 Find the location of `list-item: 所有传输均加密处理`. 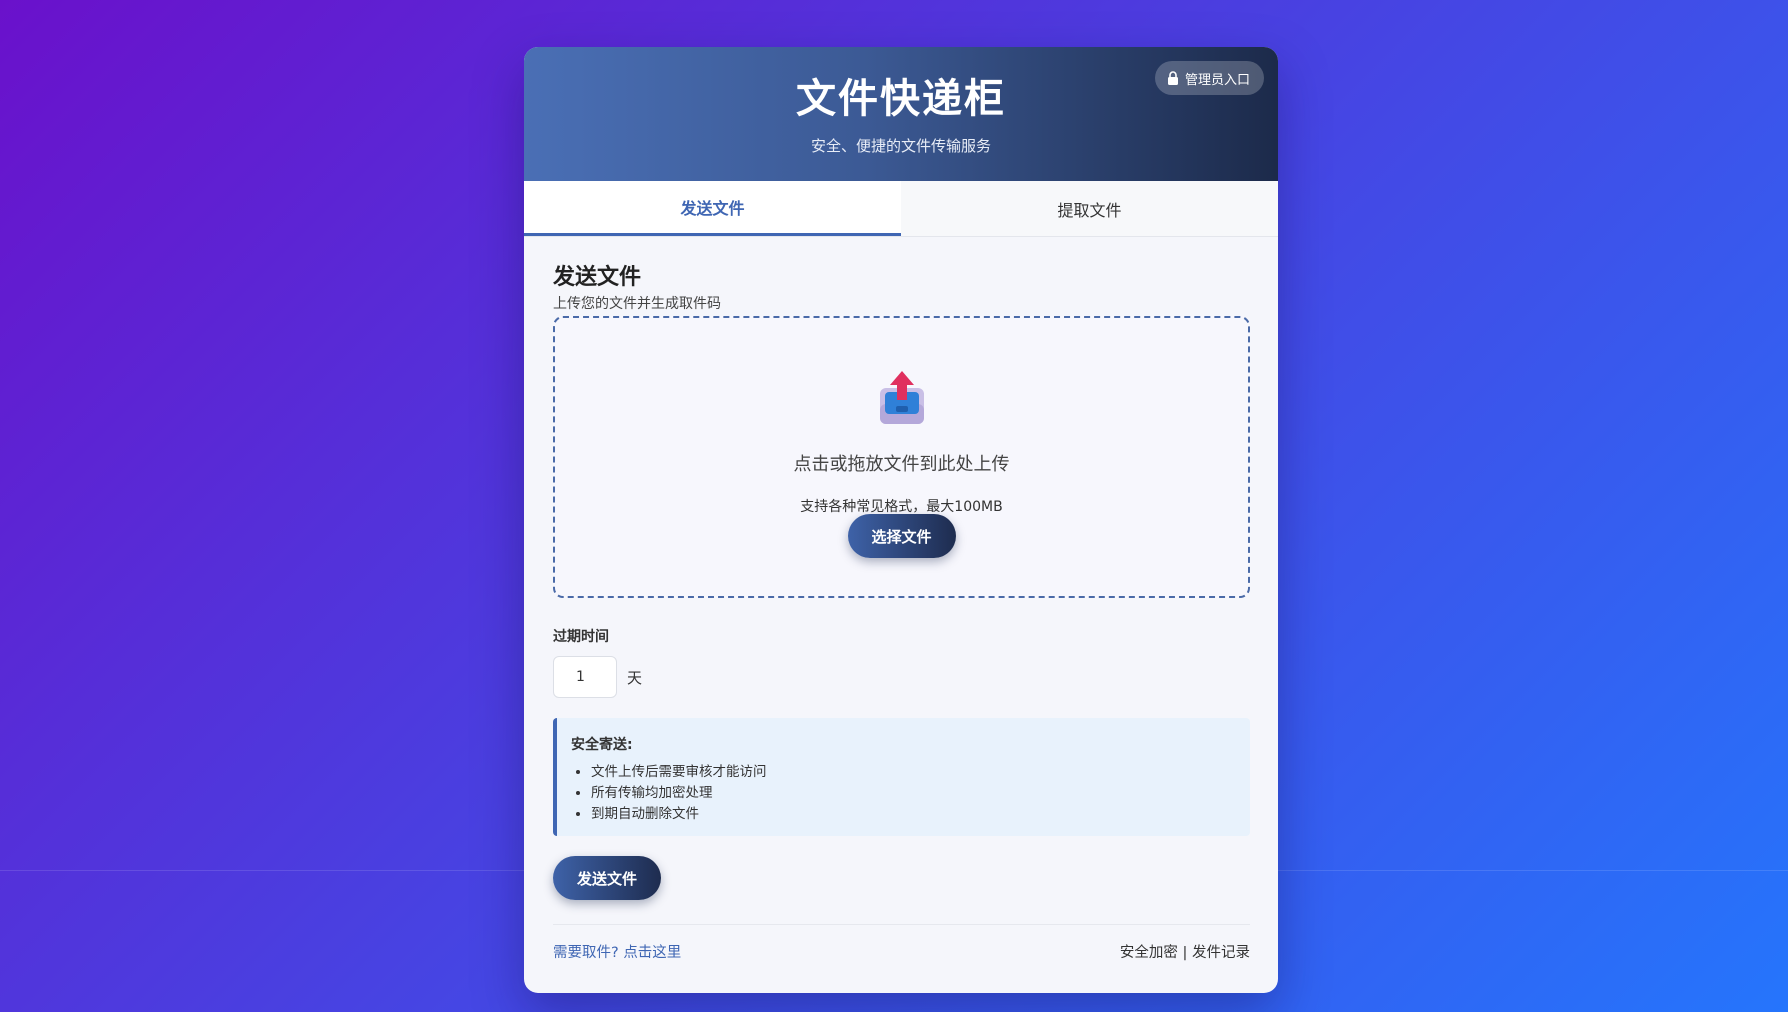

list-item: 所有传输均加密处理 is located at coordinates (920, 793).